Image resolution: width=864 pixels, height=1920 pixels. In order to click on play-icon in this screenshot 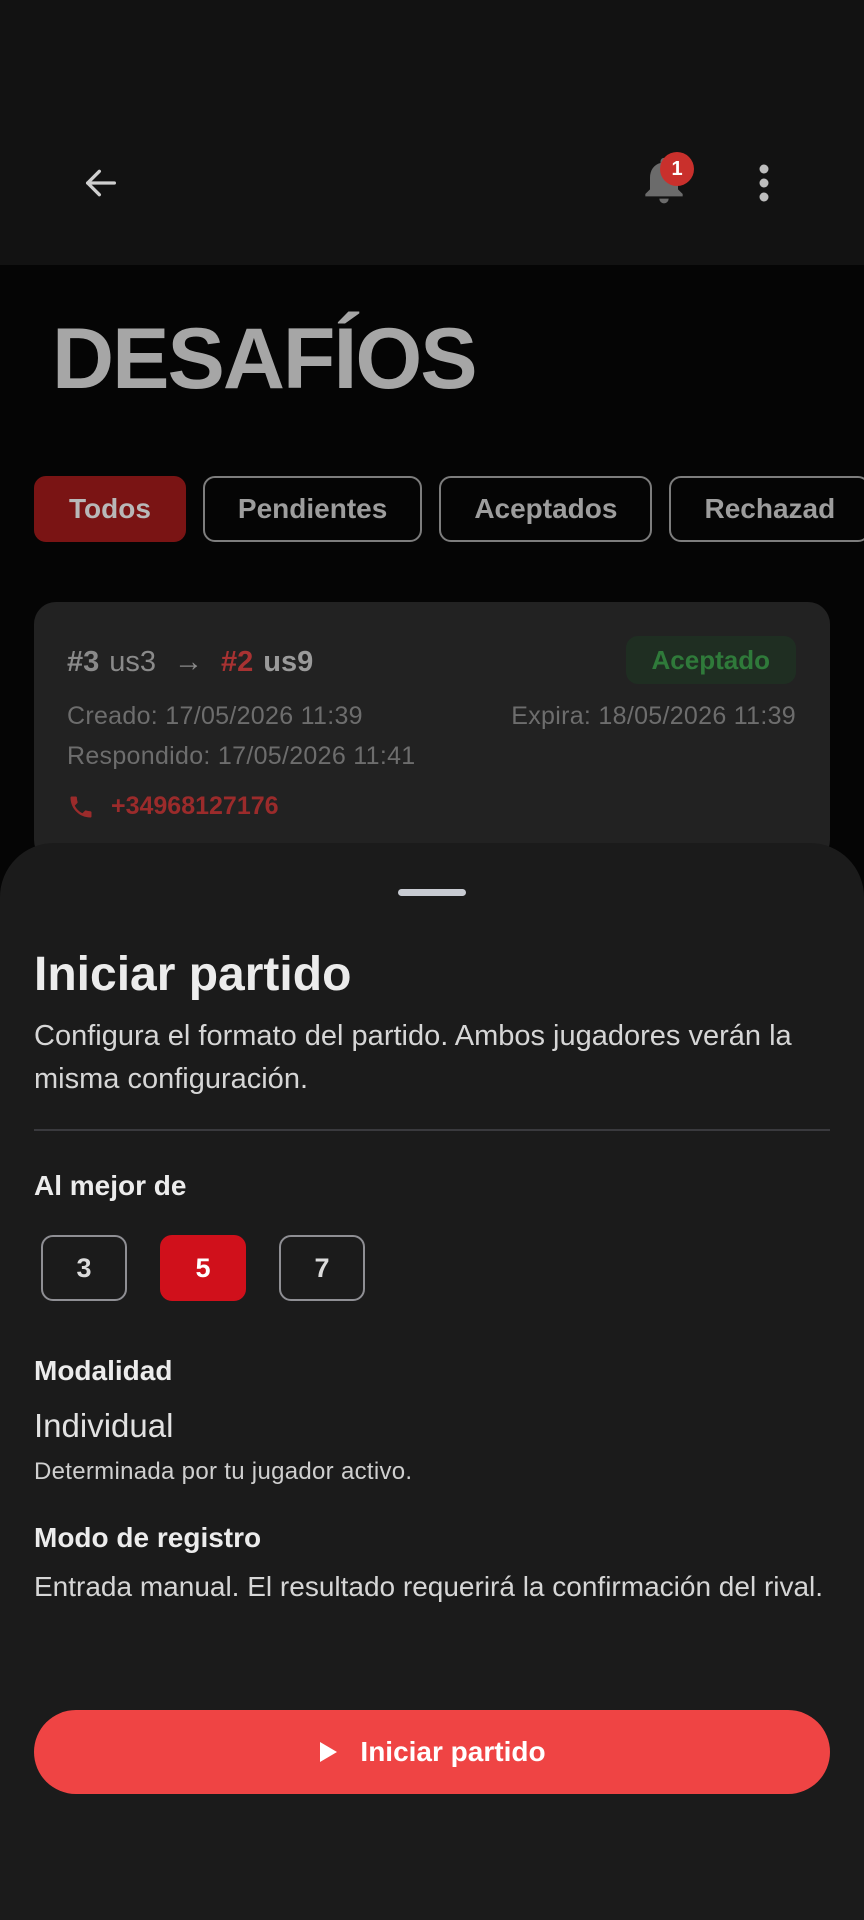, I will do `click(329, 1752)`.